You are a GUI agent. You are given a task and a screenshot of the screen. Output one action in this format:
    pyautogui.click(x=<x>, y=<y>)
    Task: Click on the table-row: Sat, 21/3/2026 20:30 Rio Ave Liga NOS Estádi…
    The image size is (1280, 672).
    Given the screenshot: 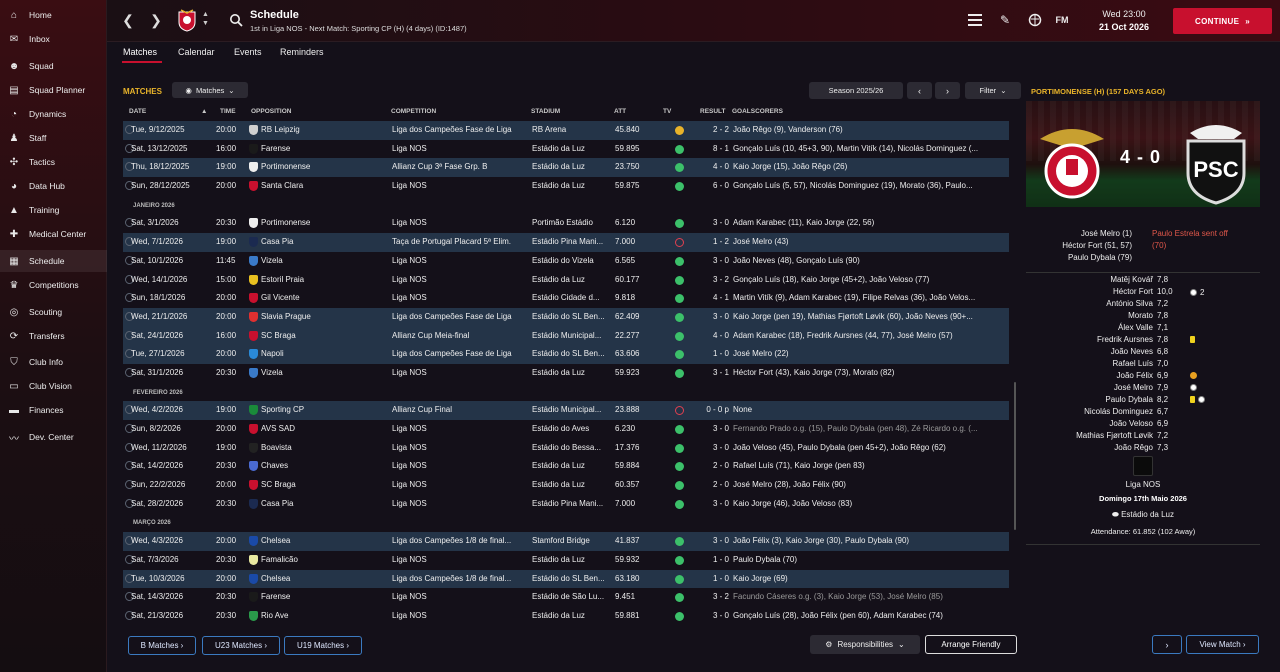 What is the action you would take?
    pyautogui.click(x=566, y=616)
    